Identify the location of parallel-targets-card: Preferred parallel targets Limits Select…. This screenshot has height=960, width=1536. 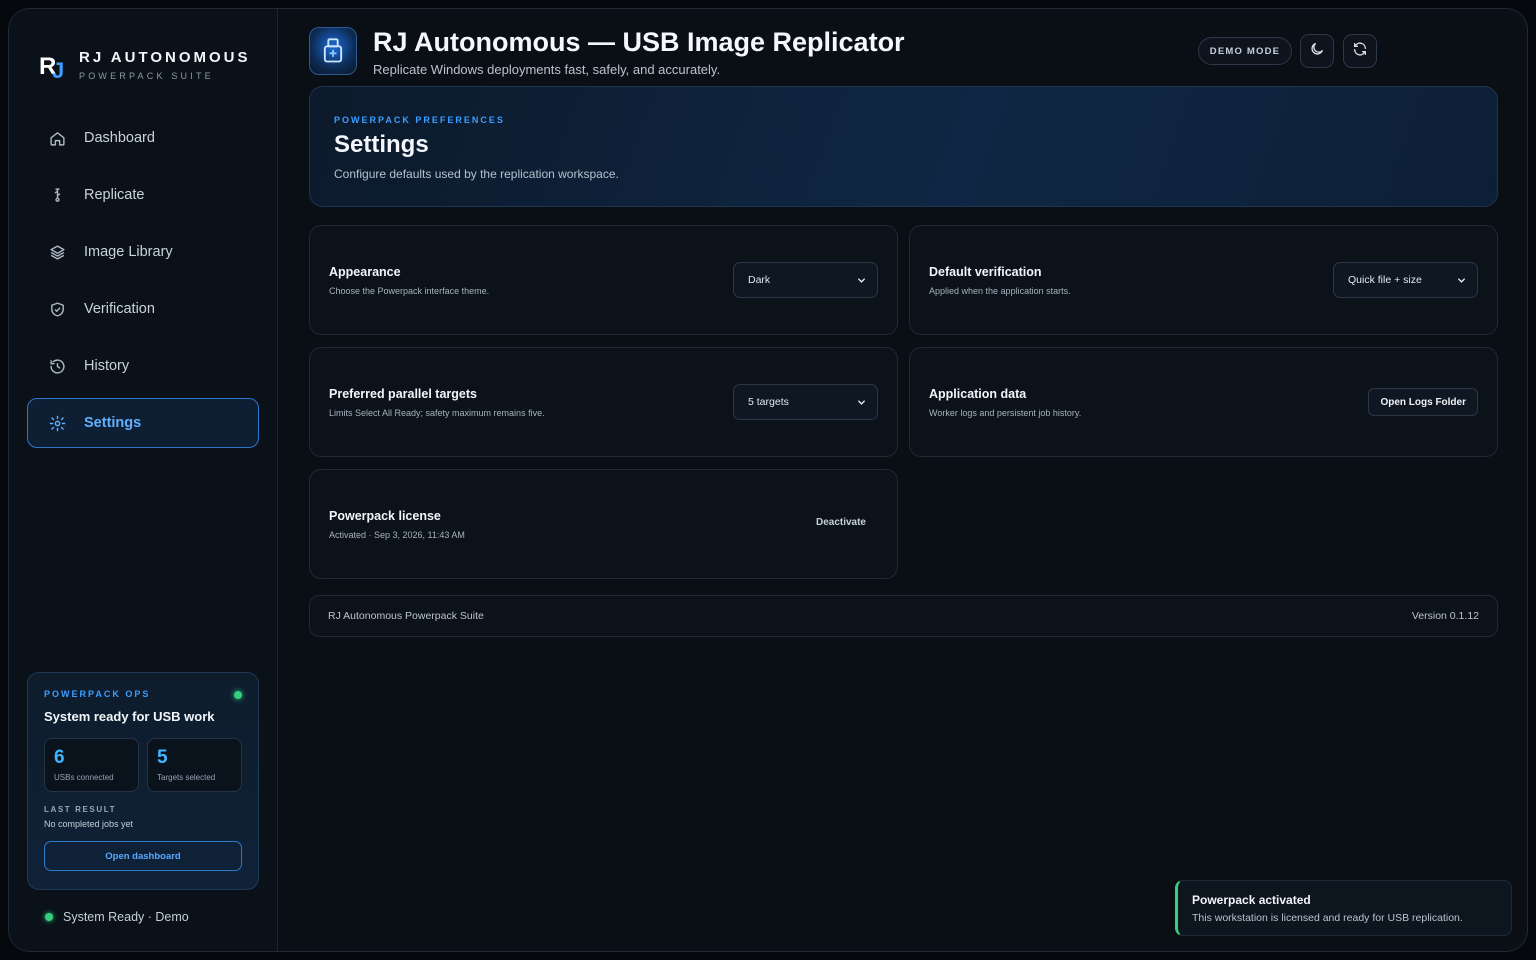
(603, 402).